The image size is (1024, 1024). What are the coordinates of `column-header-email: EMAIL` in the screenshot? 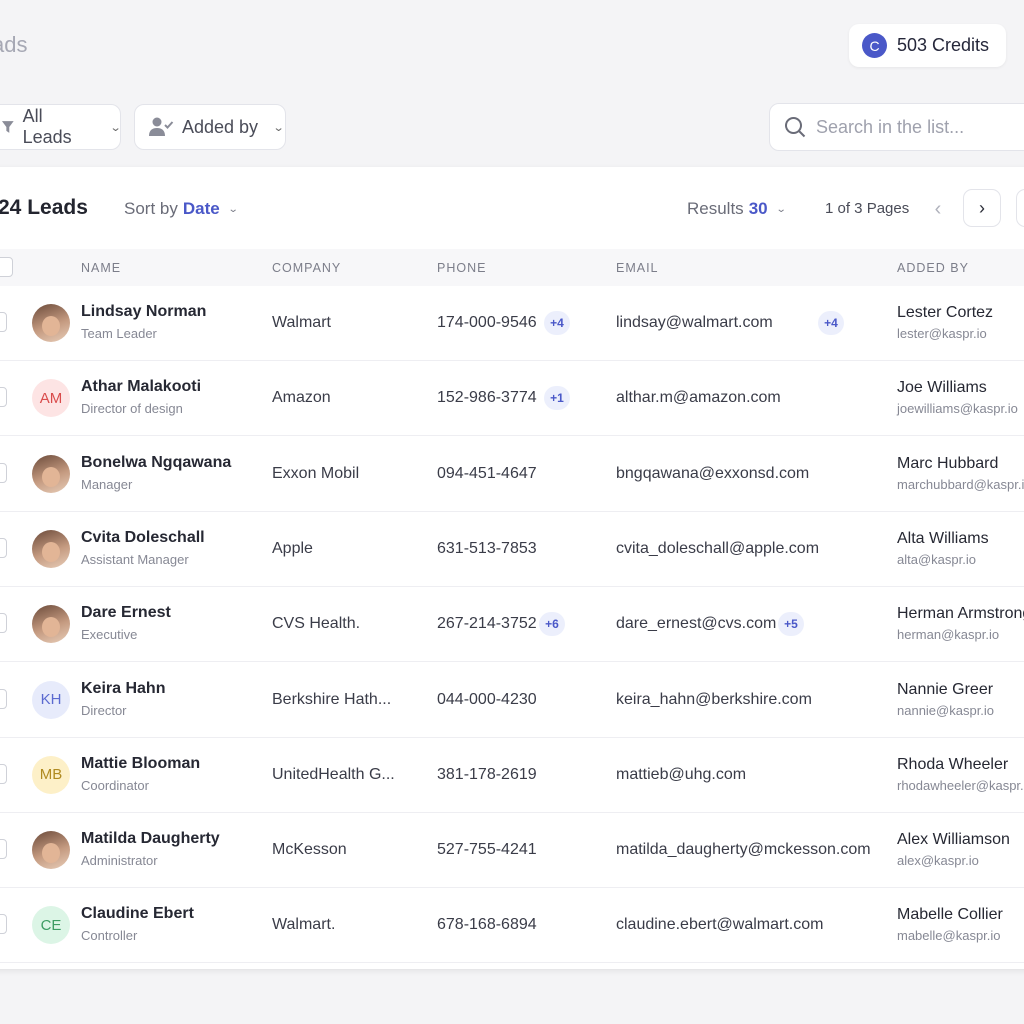 It's located at (637, 268).